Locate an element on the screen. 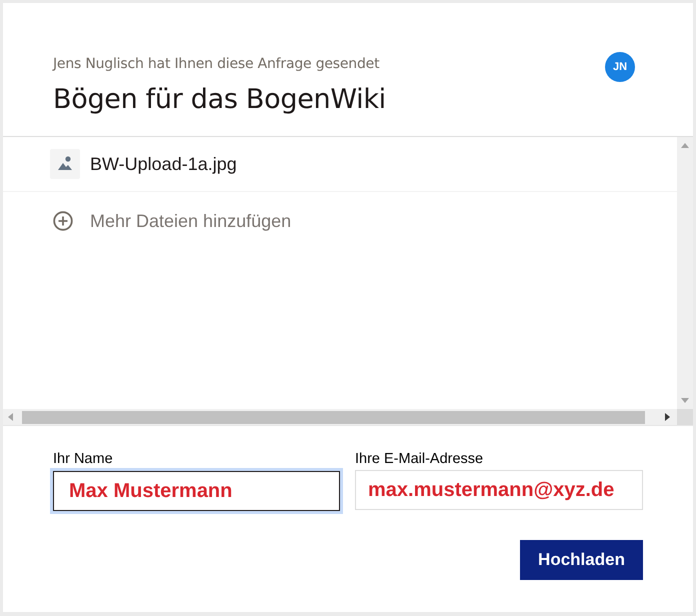  text-input: max.mustermann@xyz.de is located at coordinates (499, 490).